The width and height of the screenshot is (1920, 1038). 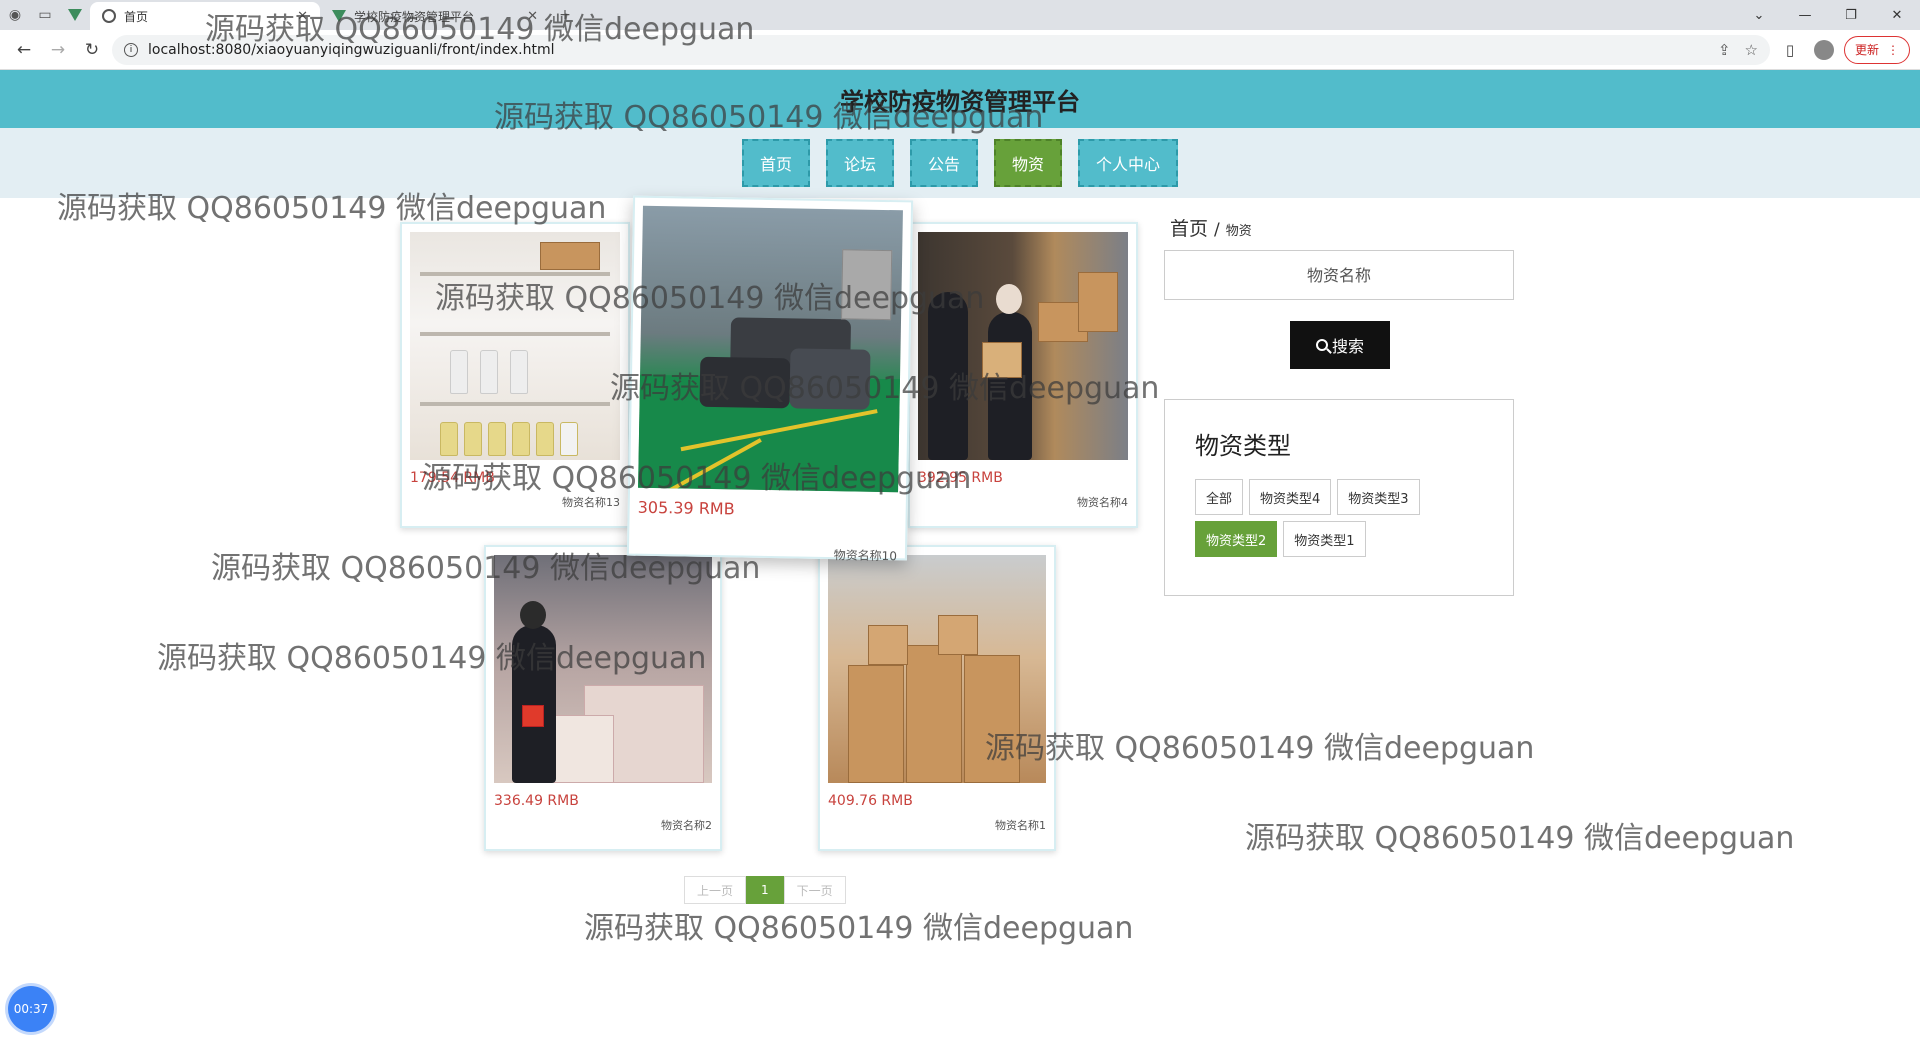 What do you see at coordinates (686, 508) in the screenshot?
I see `product-price: 305.39 RMB` at bounding box center [686, 508].